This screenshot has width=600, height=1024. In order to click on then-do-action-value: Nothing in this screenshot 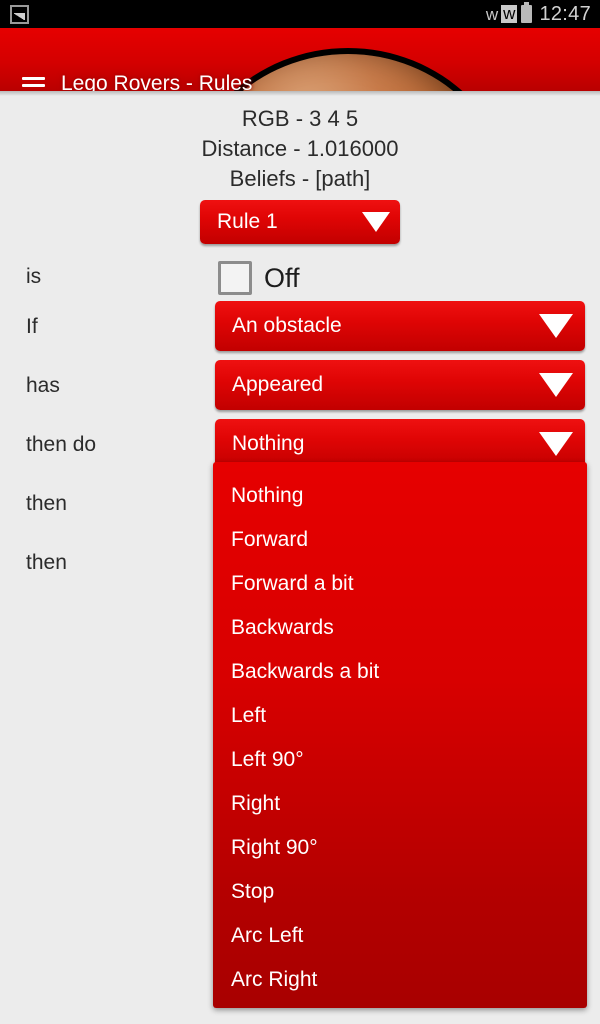, I will do `click(268, 443)`.